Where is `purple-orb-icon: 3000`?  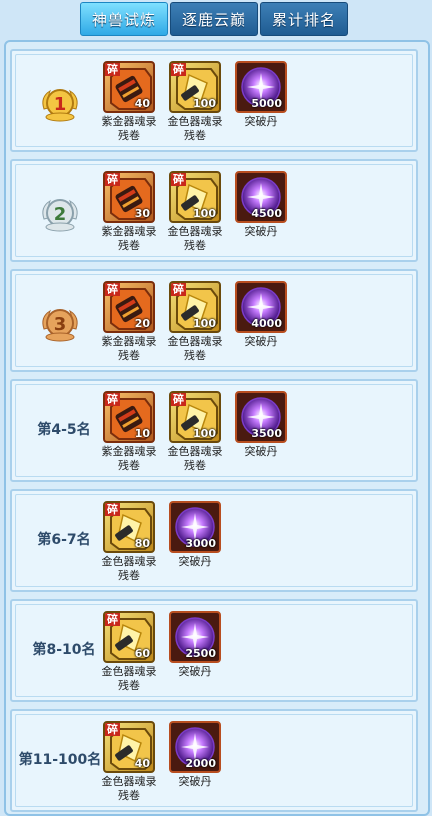 purple-orb-icon: 3000 is located at coordinates (195, 527).